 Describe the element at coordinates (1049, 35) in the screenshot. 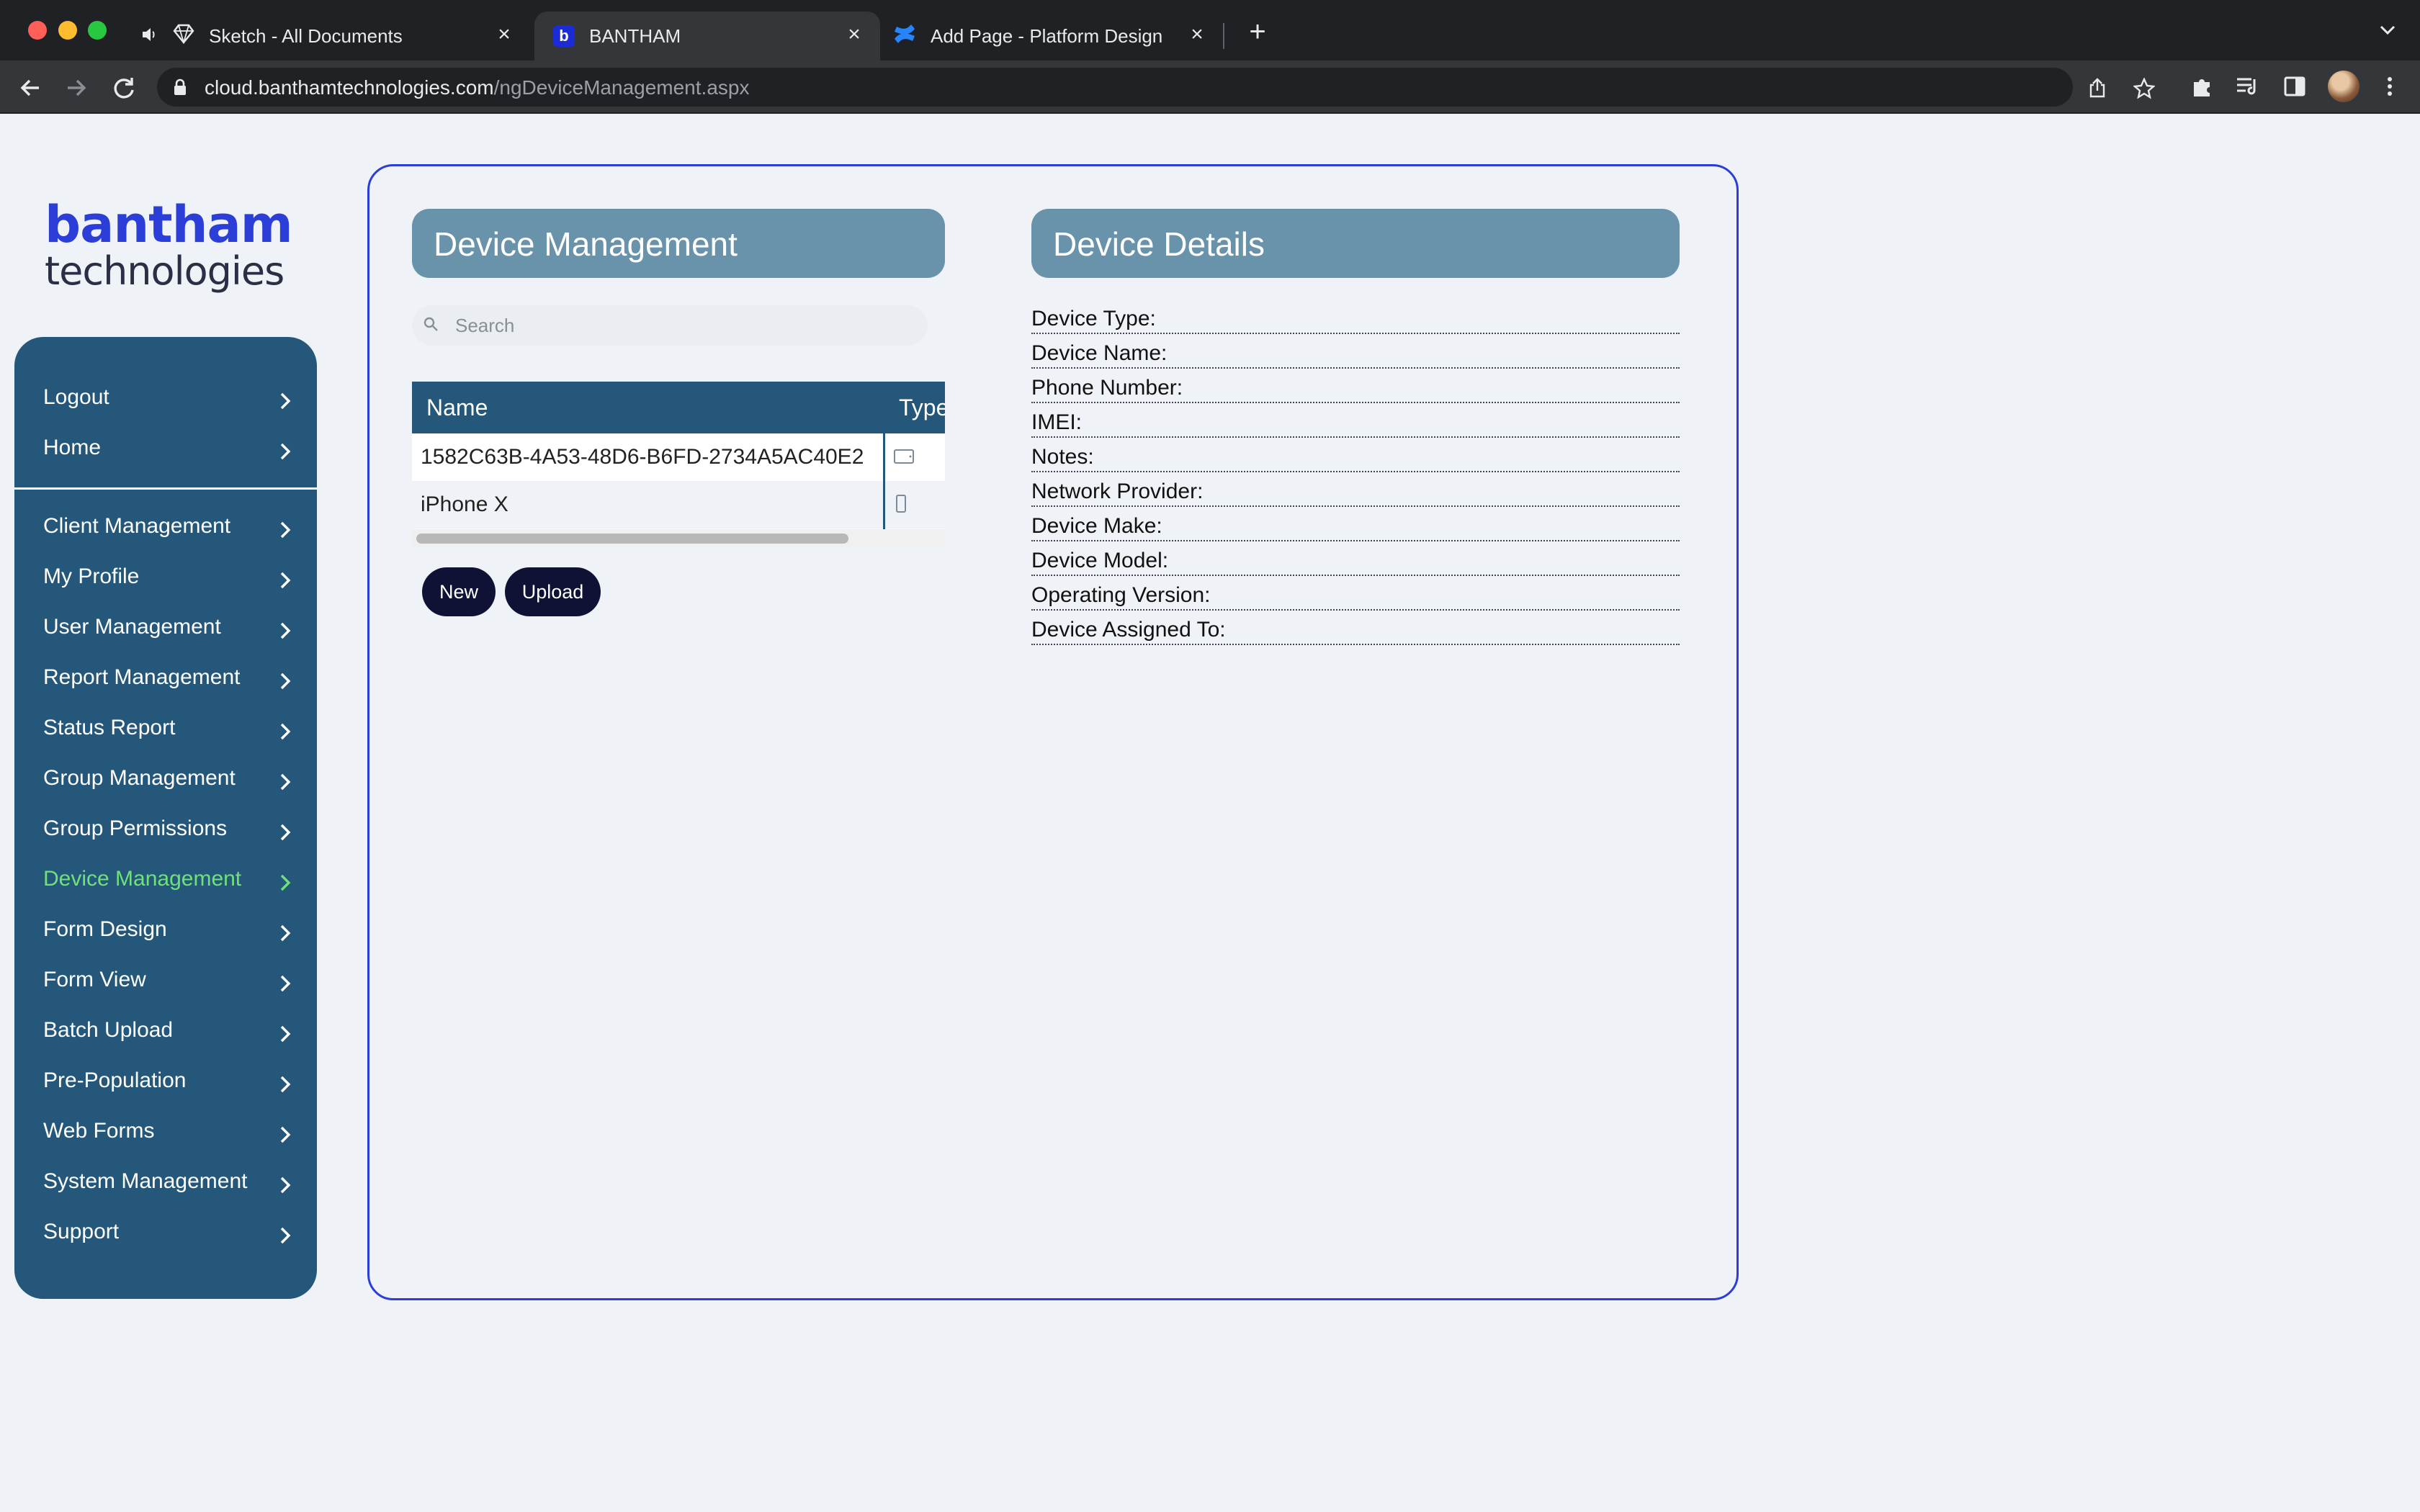

I see `tab-title: Add Page - Platform Design - J` at that location.